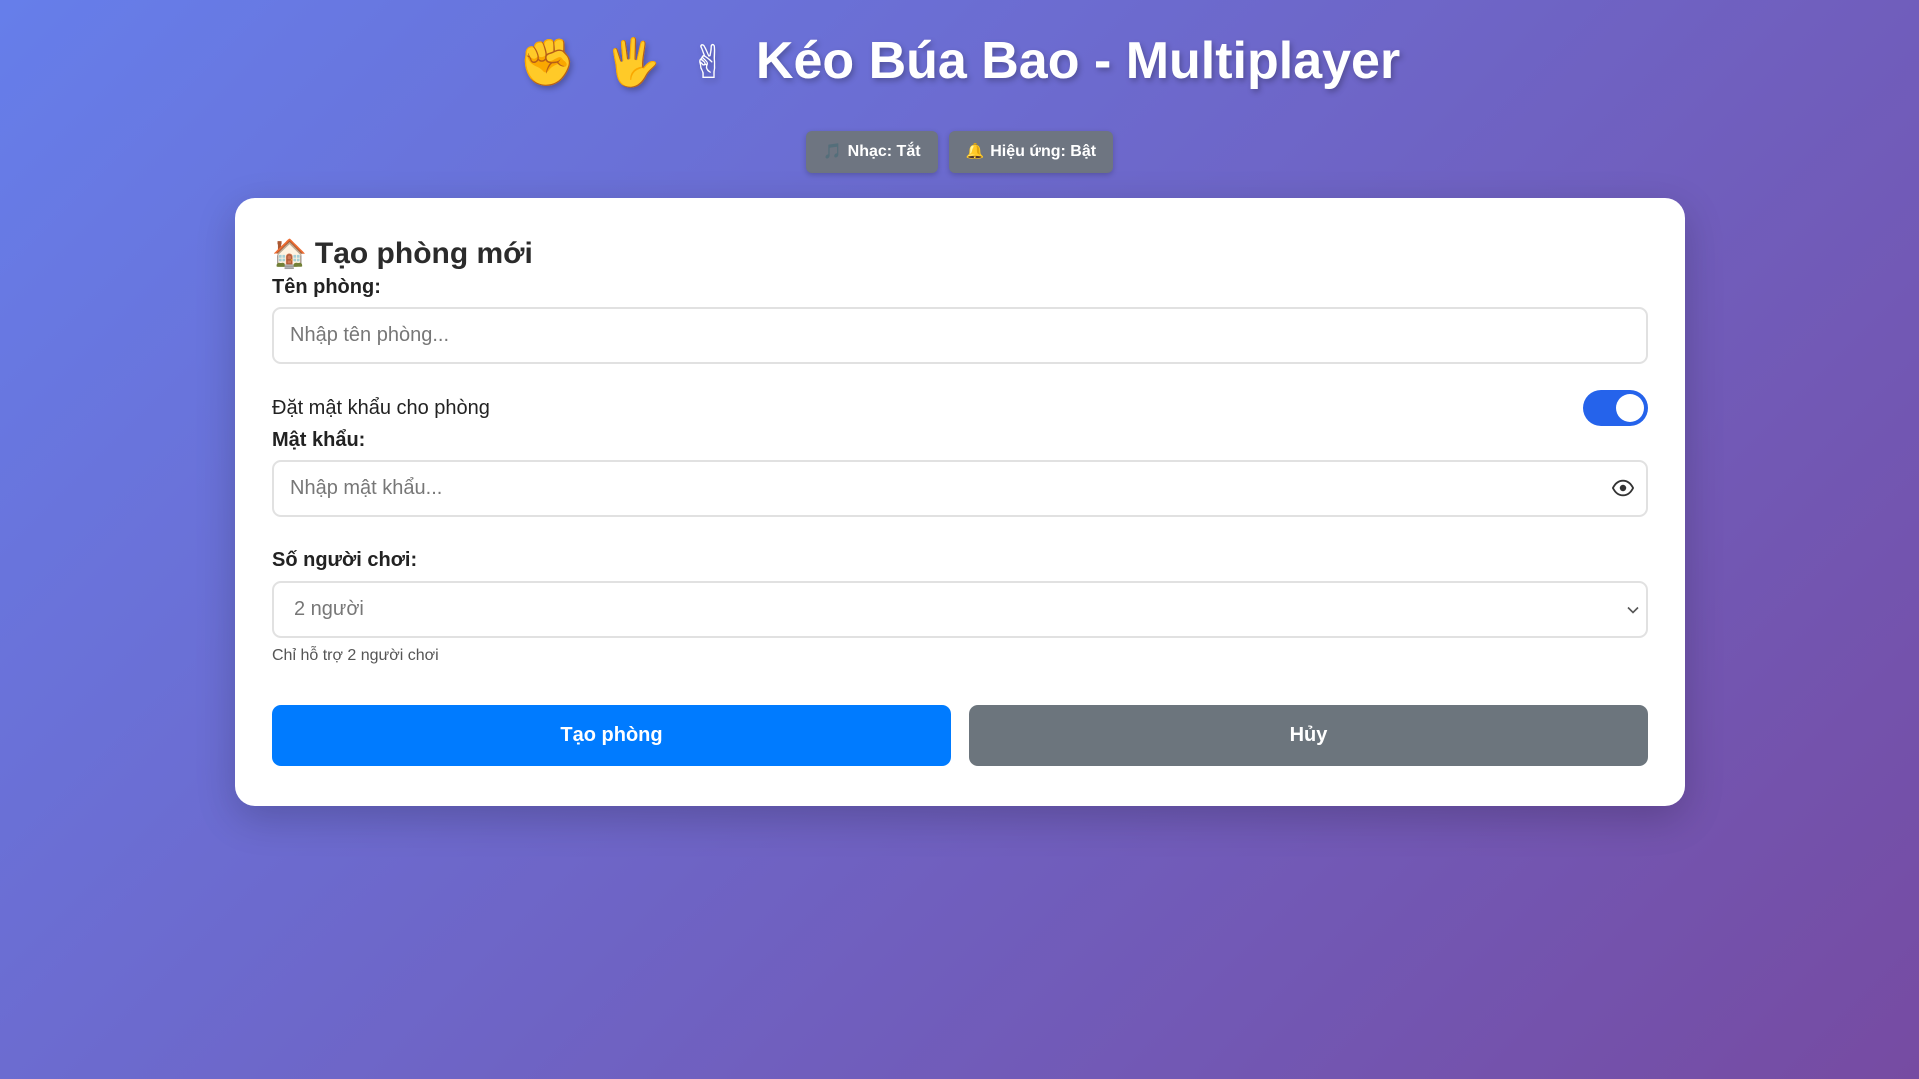 Image resolution: width=1919 pixels, height=1079 pixels. Describe the element at coordinates (960, 408) in the screenshot. I see `password-toggle-row: Đặt mật khẩu cho phòng` at that location.